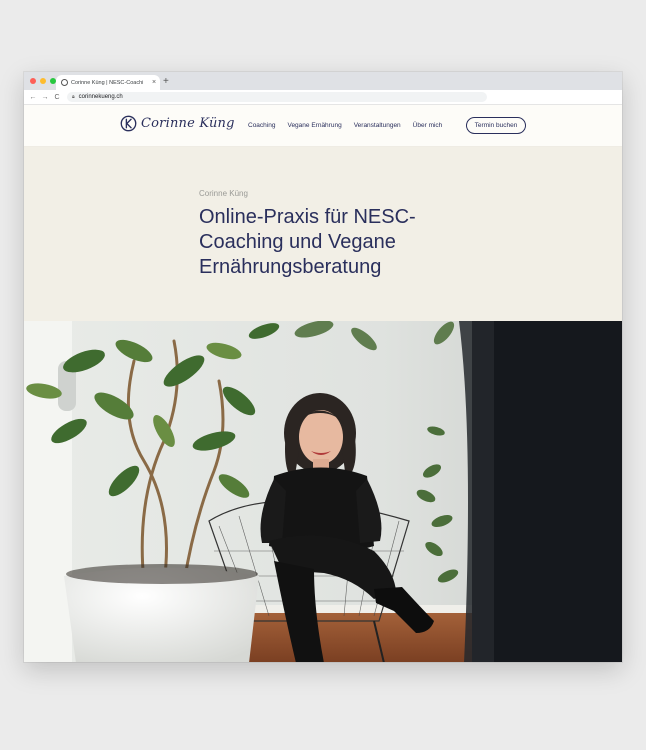 Image resolution: width=646 pixels, height=750 pixels. Describe the element at coordinates (223, 193) in the screenshot. I see `hero-eyebrow: Corinne Küng` at that location.